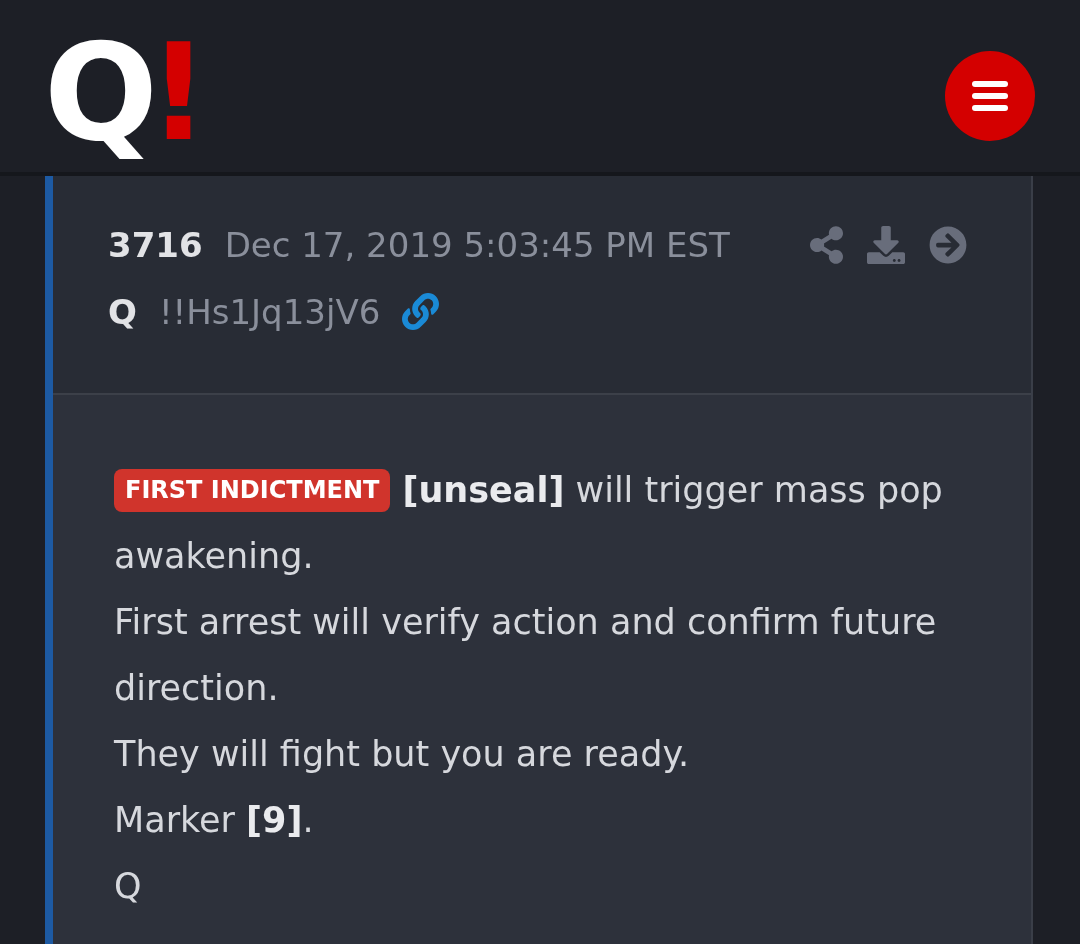 This screenshot has width=1080, height=944. What do you see at coordinates (128, 886) in the screenshot?
I see `post-text: Q` at bounding box center [128, 886].